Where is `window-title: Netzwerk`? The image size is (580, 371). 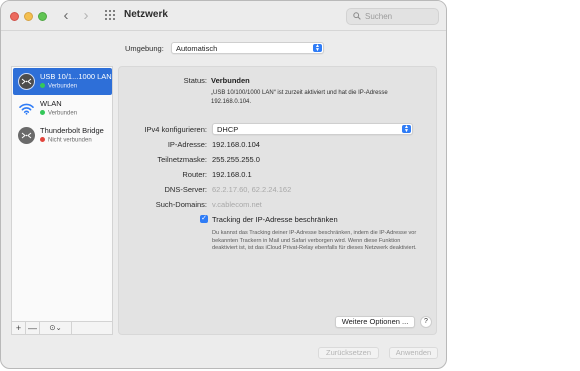
window-title: Netzwerk is located at coordinates (146, 14).